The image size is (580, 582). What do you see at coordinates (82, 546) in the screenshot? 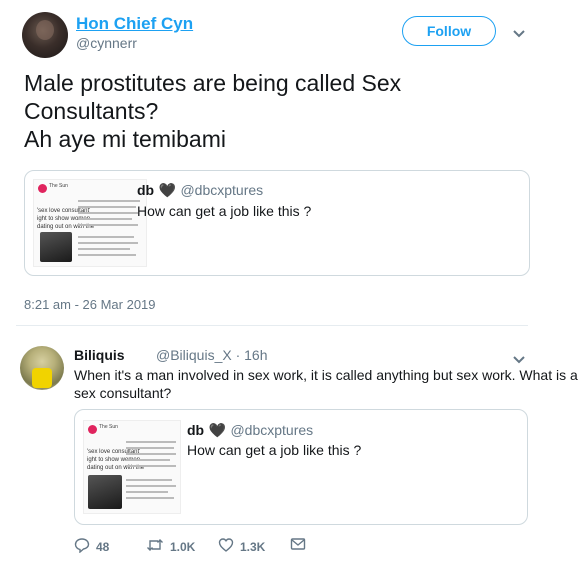
I see `reply-icon` at bounding box center [82, 546].